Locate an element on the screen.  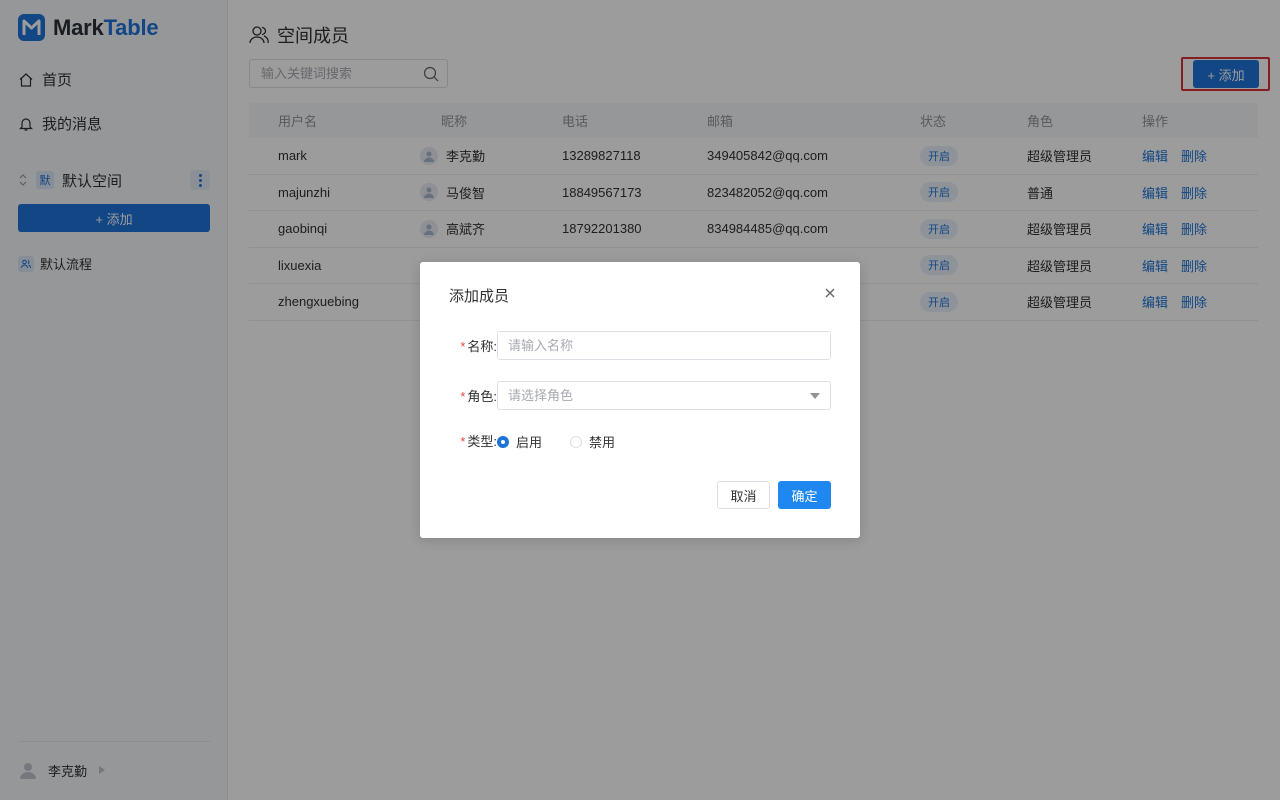
radio-enable: 启用 is located at coordinates (519, 441).